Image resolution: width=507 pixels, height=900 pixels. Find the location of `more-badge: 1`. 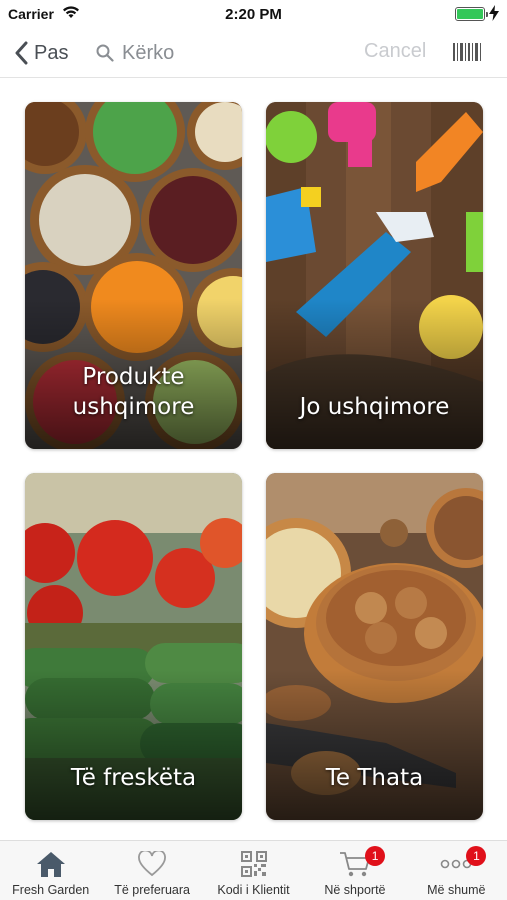

more-badge: 1 is located at coordinates (476, 856).